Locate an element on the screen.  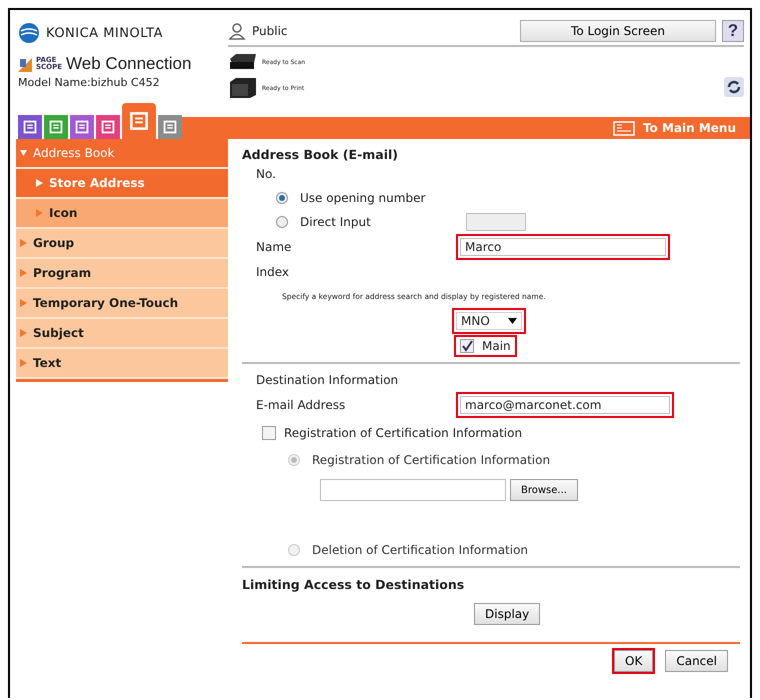
sidebar-item: Text is located at coordinates (122, 364).